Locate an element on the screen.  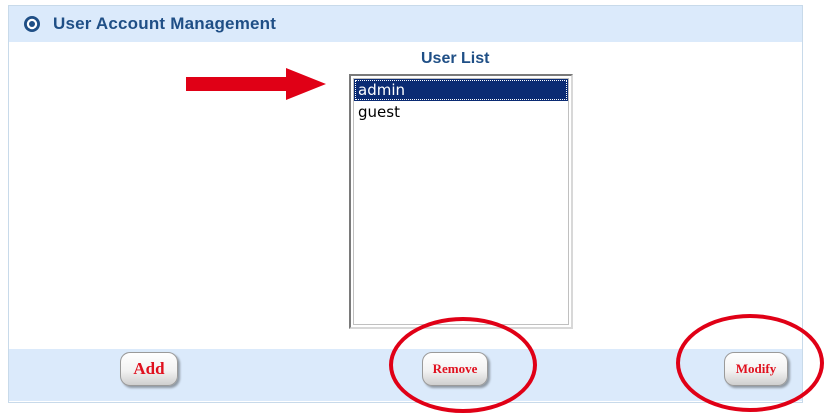
list-item-admin: admin is located at coordinates (461, 90).